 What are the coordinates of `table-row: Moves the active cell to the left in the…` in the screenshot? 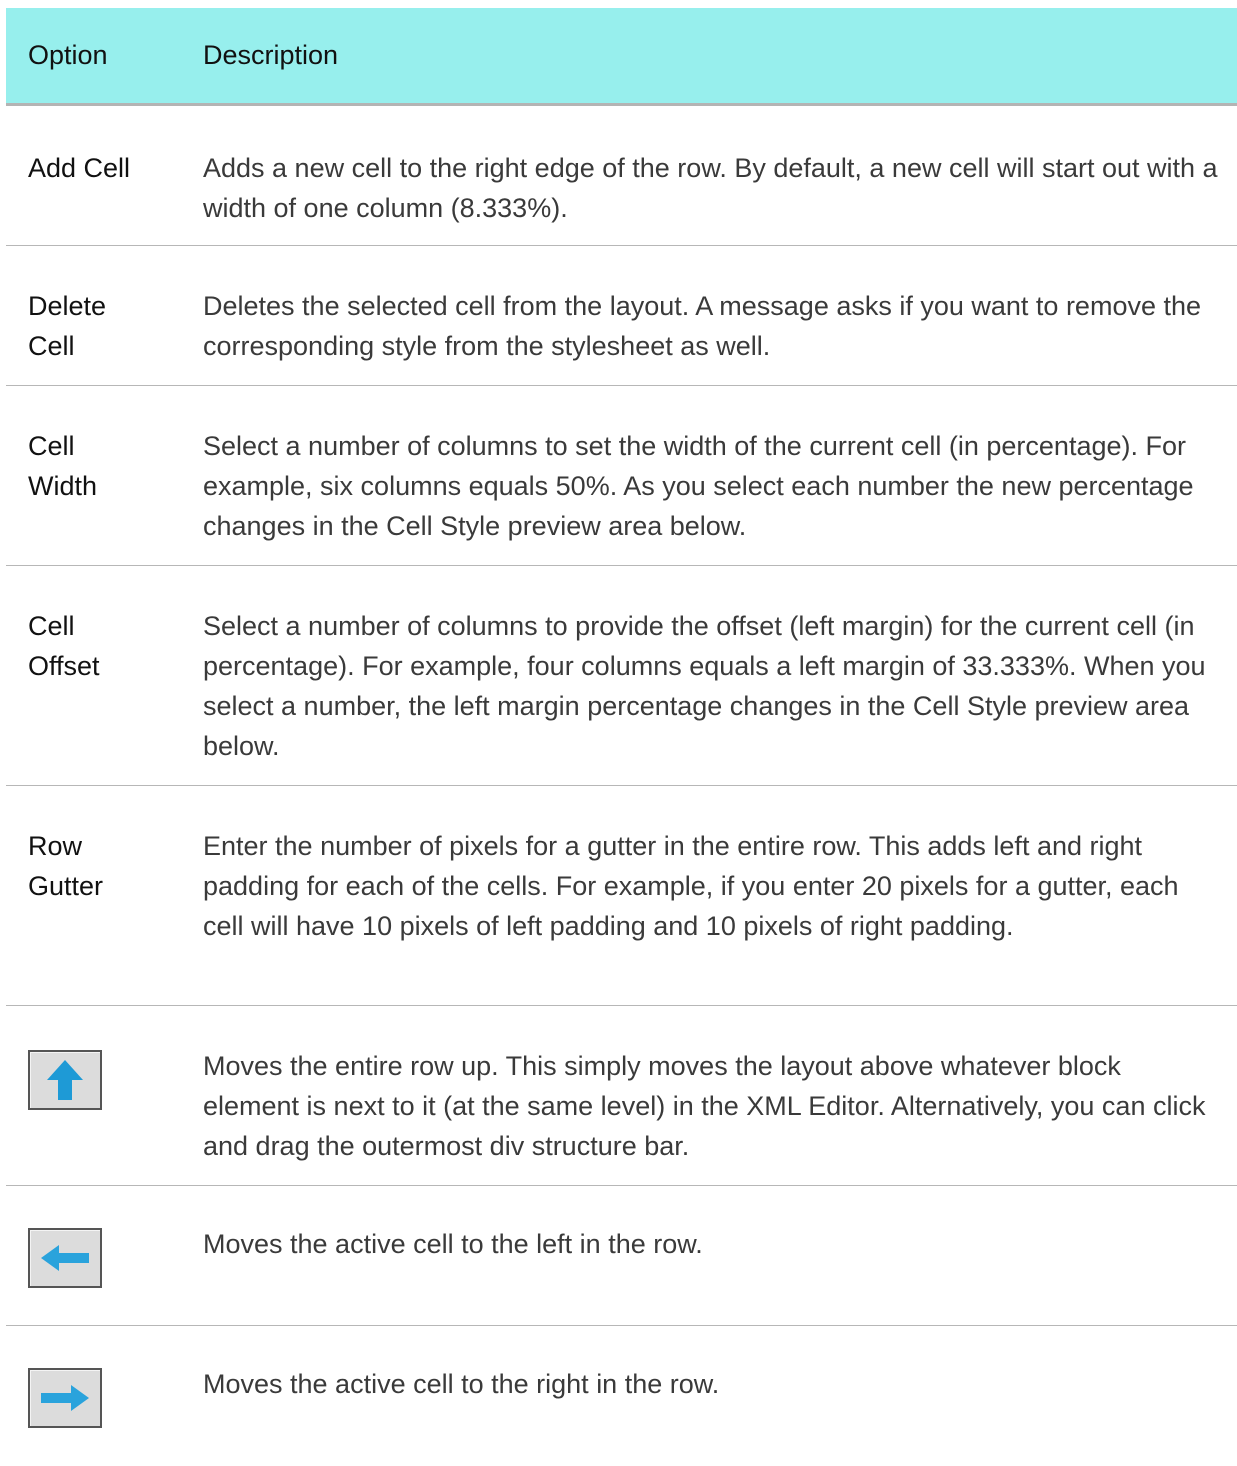 It's located at (621, 1256).